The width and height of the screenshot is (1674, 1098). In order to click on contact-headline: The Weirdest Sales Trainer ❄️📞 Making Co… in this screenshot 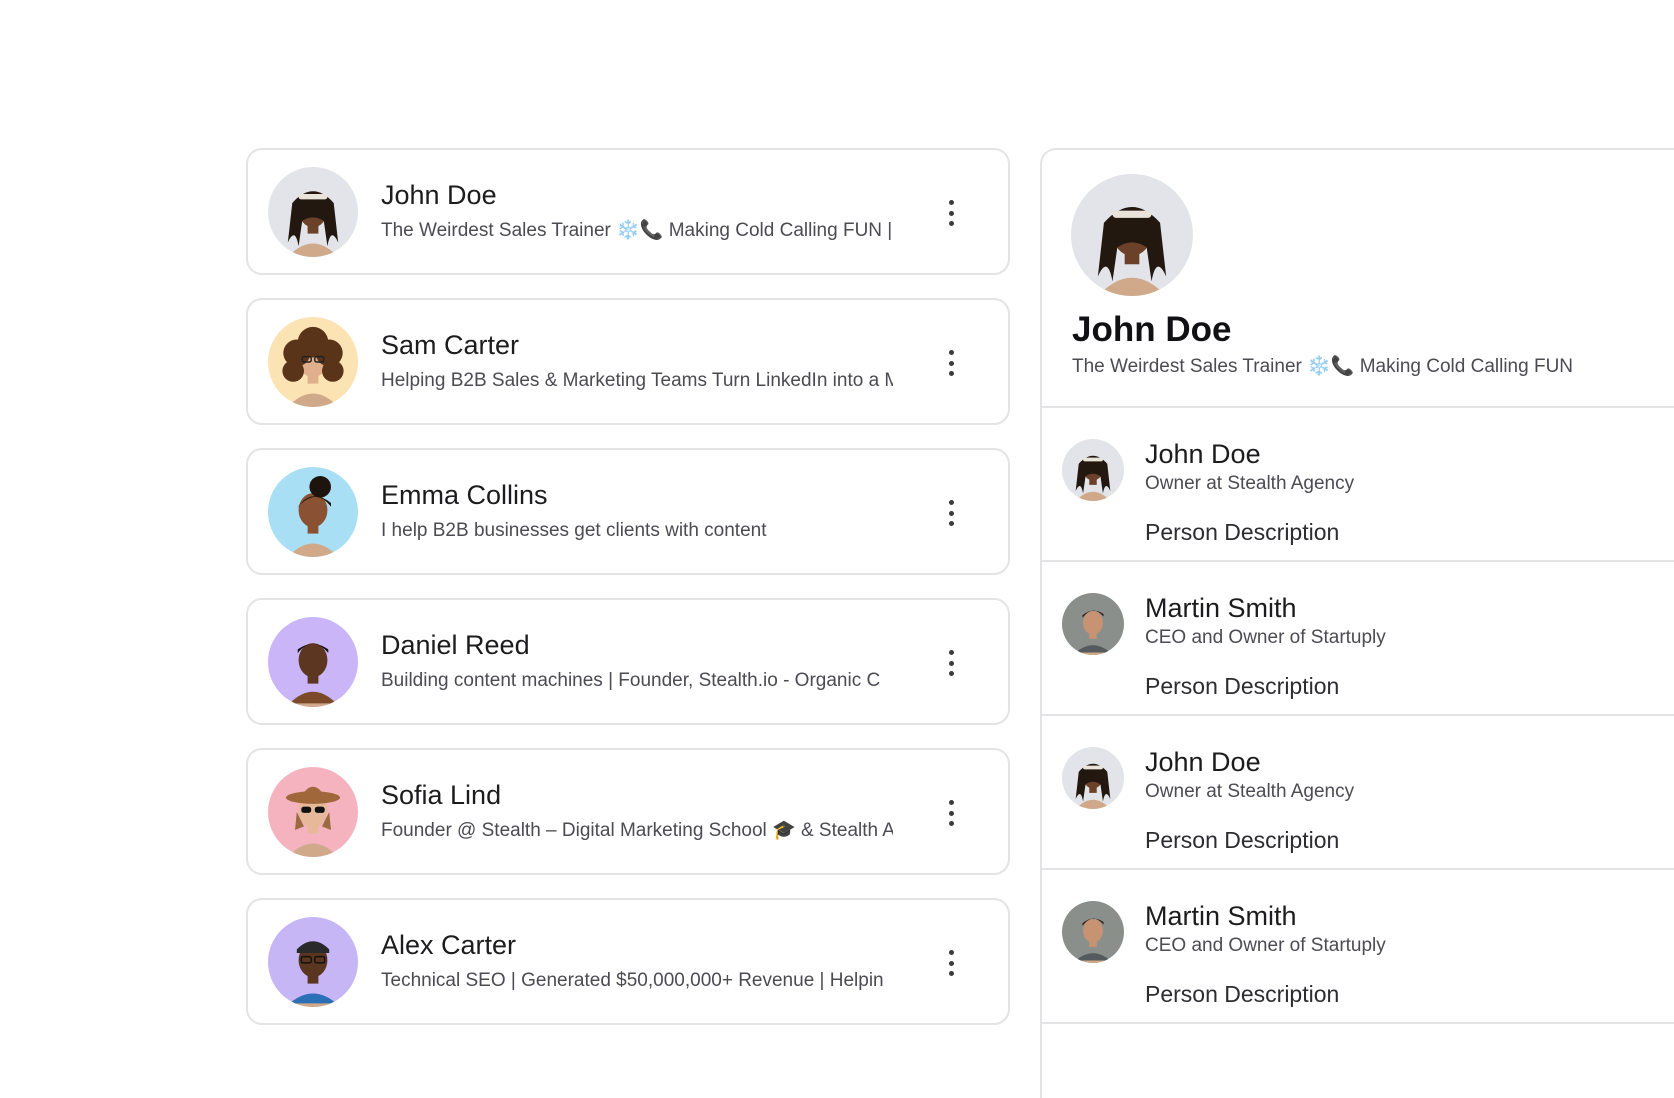, I will do `click(637, 230)`.